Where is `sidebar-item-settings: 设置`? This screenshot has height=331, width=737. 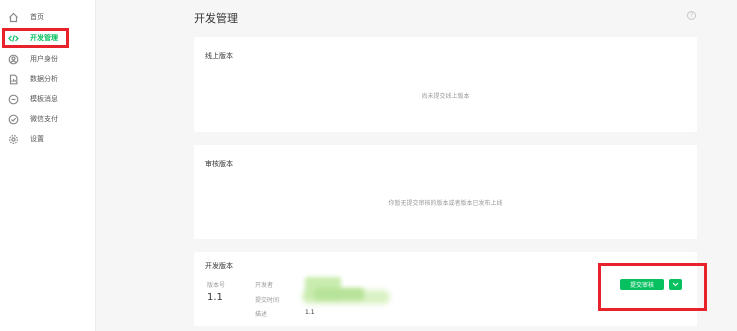 sidebar-item-settings: 设置 is located at coordinates (48, 139).